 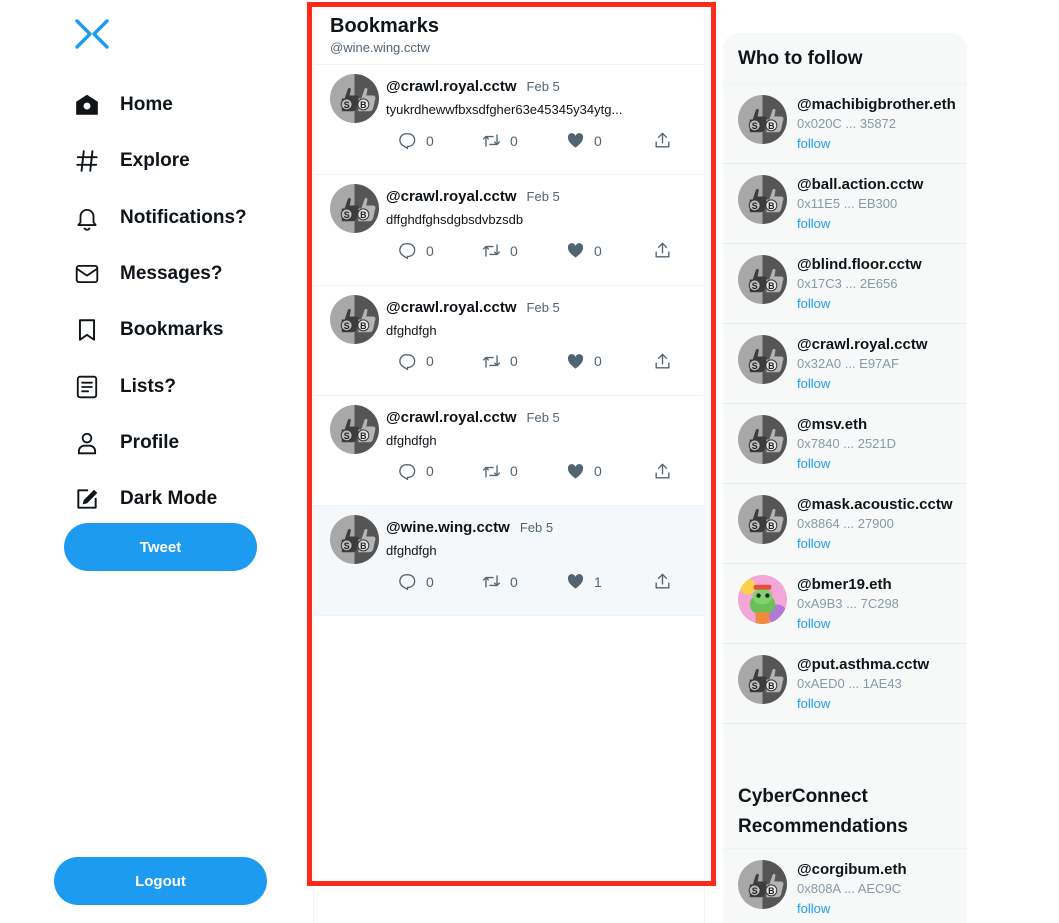 What do you see at coordinates (159, 499) in the screenshot?
I see `nav-item-dark-mode: Dark Mode` at bounding box center [159, 499].